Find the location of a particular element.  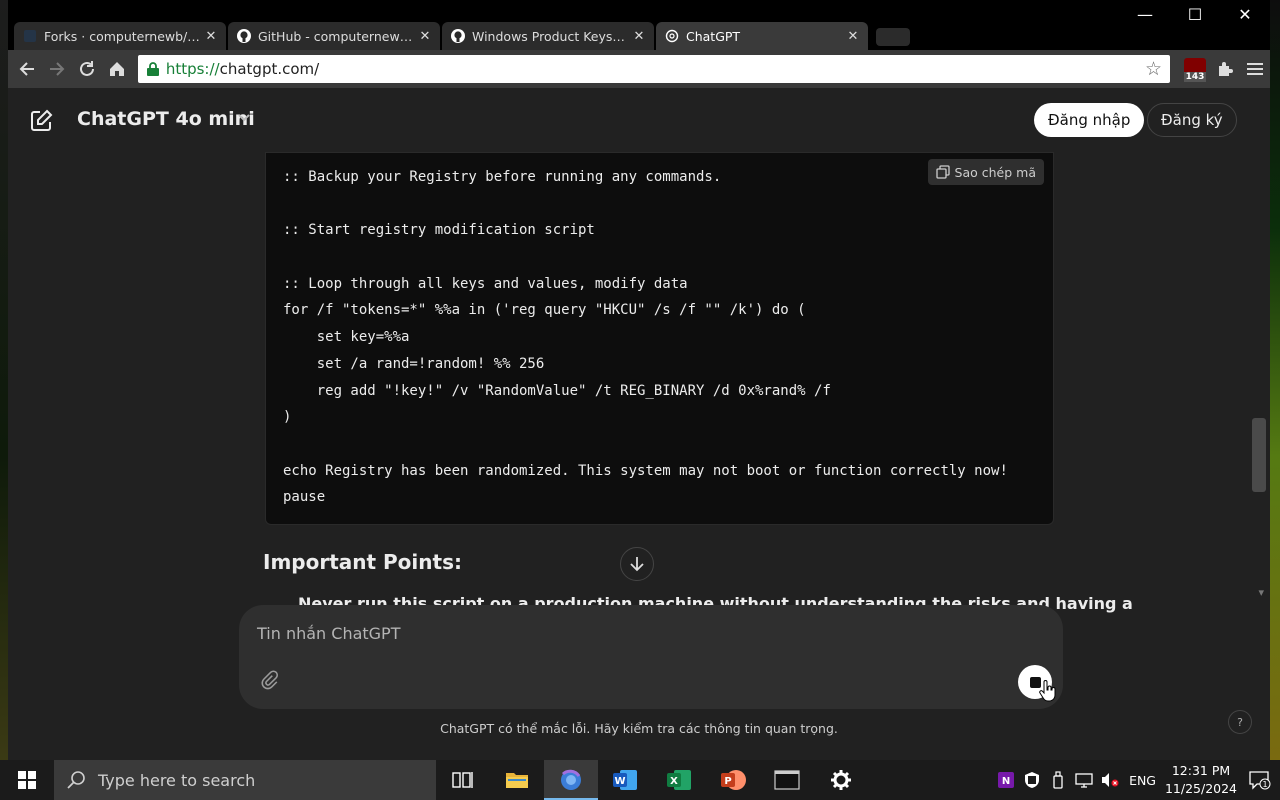

terminal-icon is located at coordinates (787, 780).